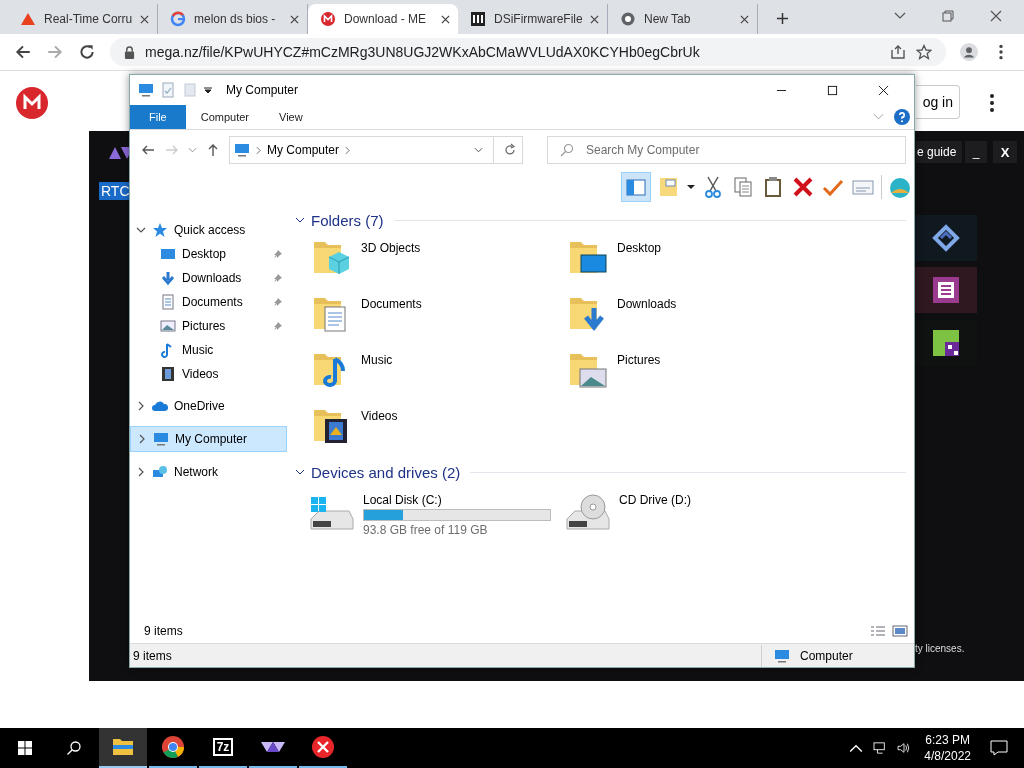 The height and width of the screenshot is (768, 1024). Describe the element at coordinates (323, 747) in the screenshot. I see `error-icon` at that location.